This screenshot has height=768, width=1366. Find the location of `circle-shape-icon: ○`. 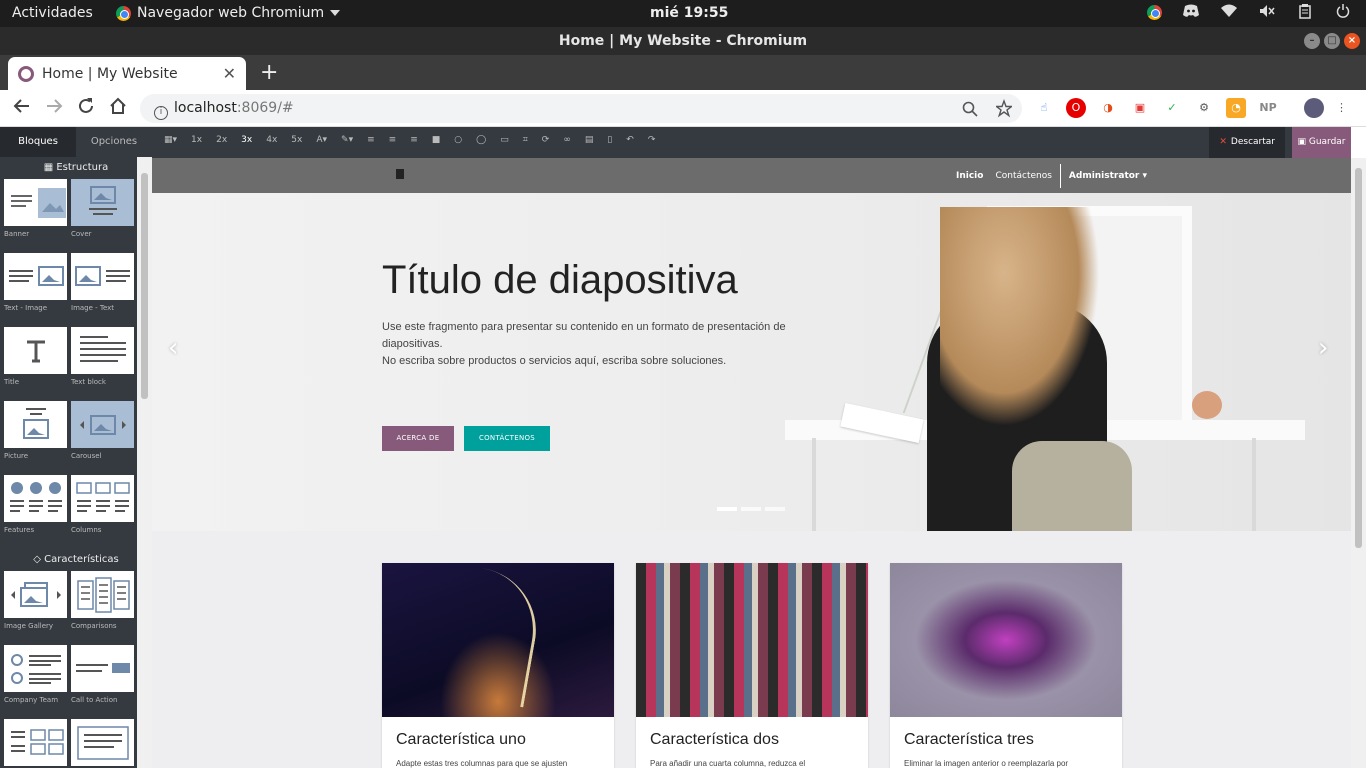

circle-shape-icon: ○ is located at coordinates (458, 140).